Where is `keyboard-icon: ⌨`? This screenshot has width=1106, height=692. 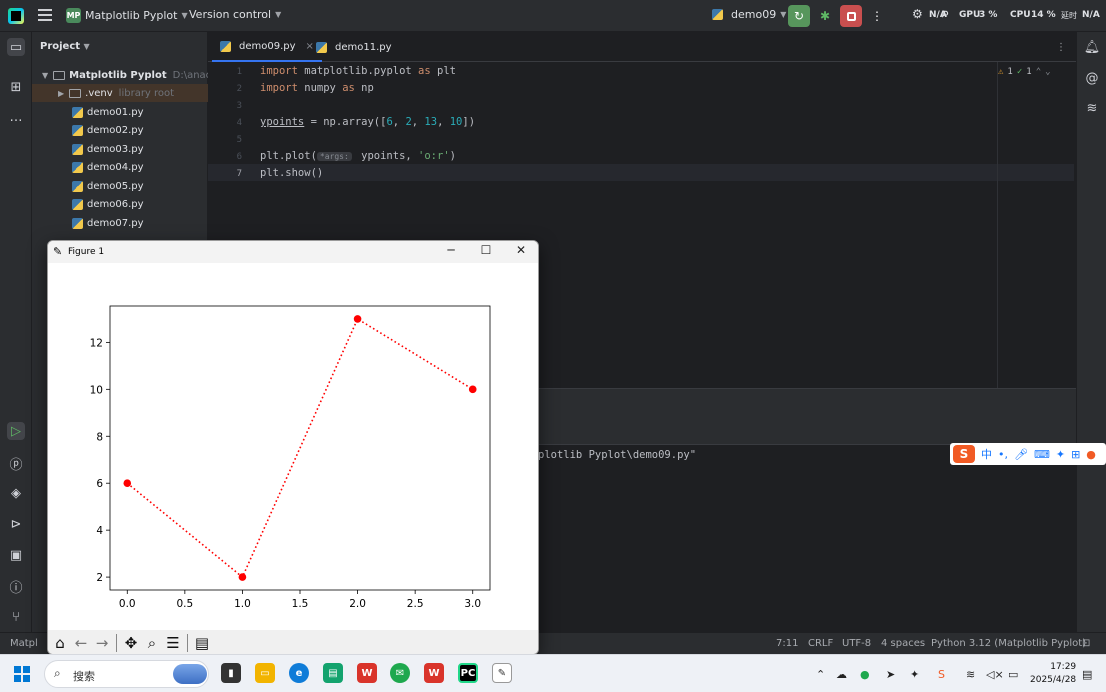 keyboard-icon: ⌨ is located at coordinates (1042, 454).